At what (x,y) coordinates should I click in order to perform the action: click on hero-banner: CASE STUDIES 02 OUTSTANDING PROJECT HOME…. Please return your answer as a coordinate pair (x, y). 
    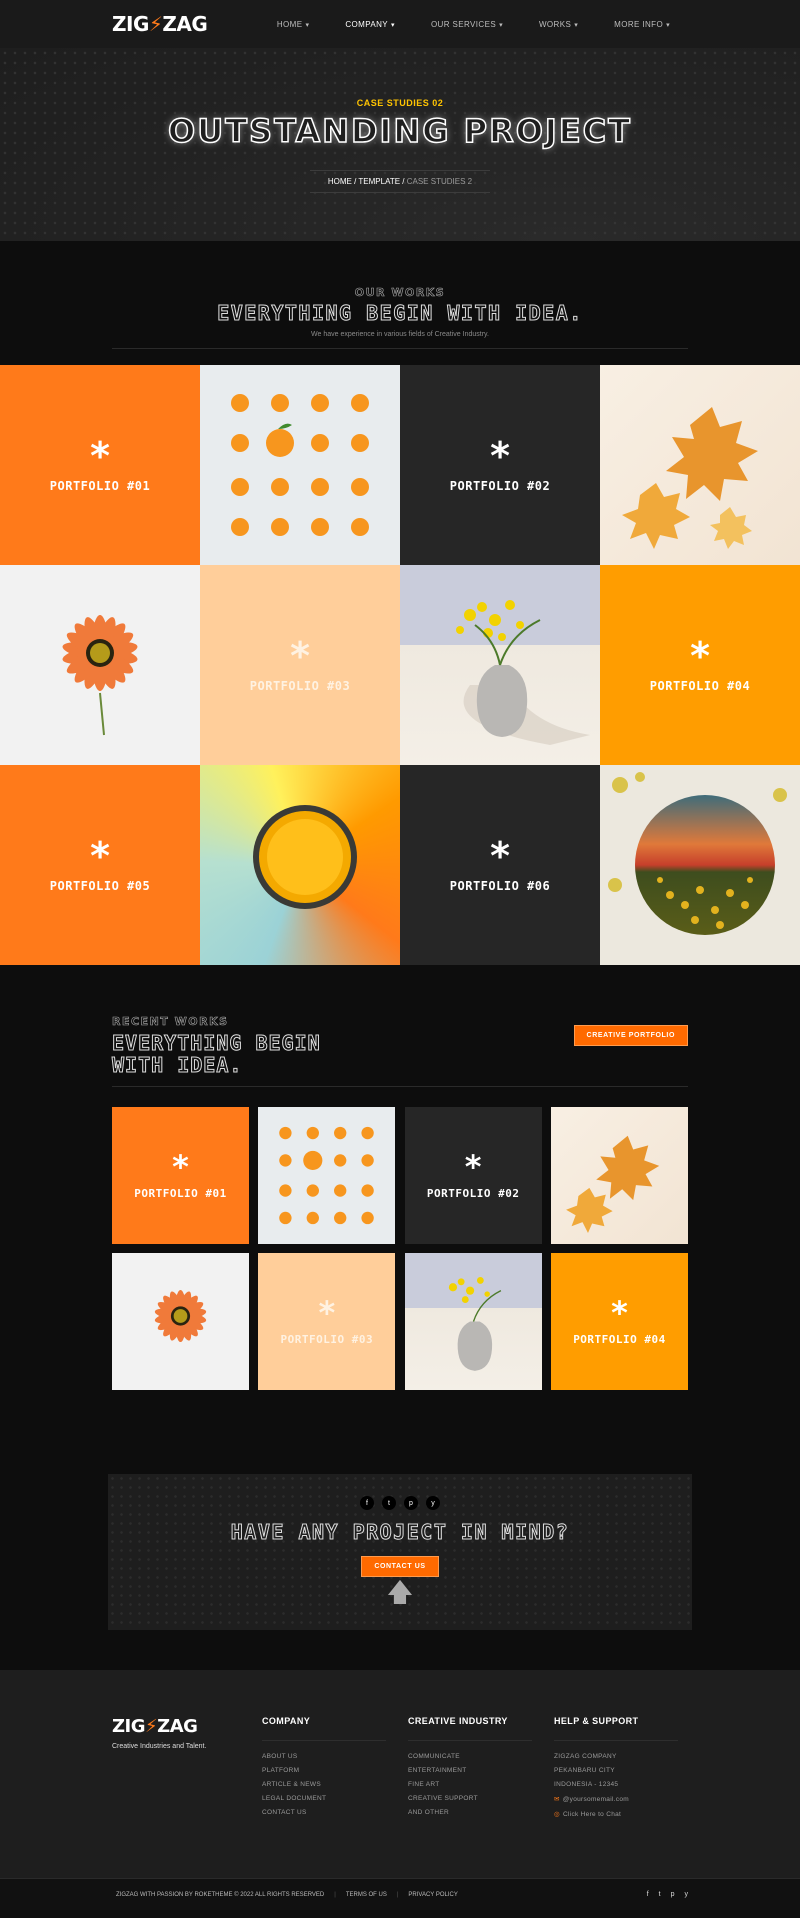
    Looking at the image, I should click on (400, 144).